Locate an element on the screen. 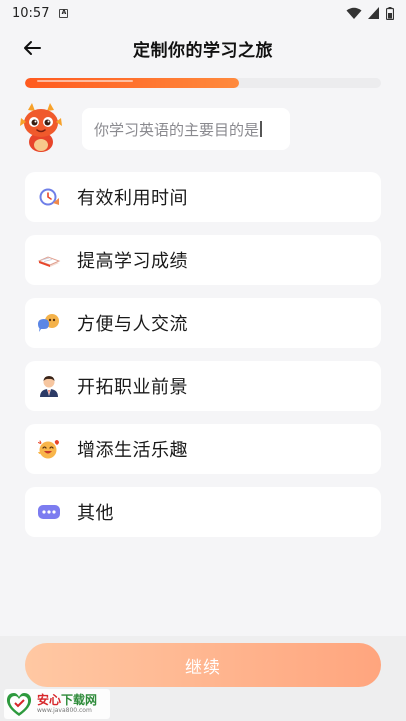 The width and height of the screenshot is (406, 721). page-title: 定制你的学习之旅 is located at coordinates (203, 50).